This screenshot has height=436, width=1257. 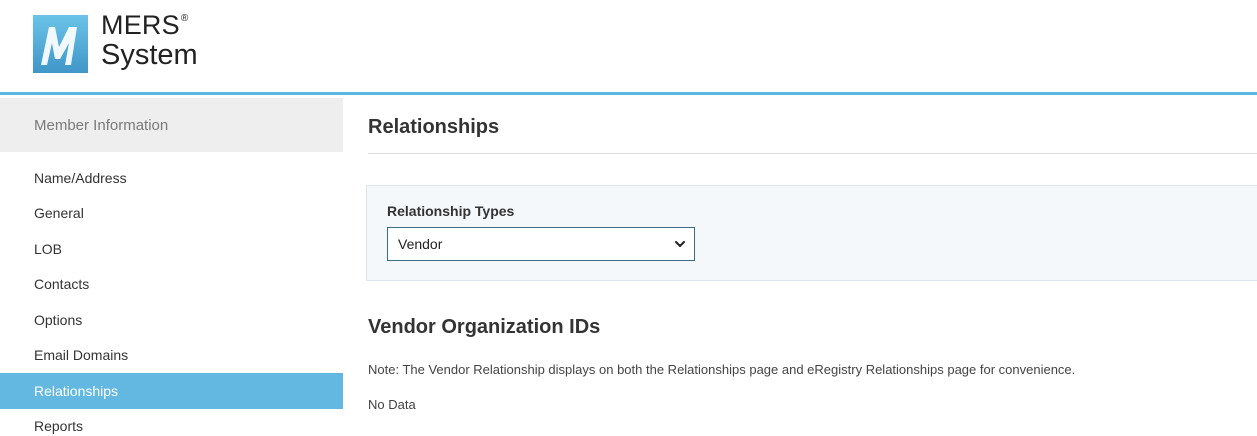 What do you see at coordinates (812, 153) in the screenshot?
I see `title-divider` at bounding box center [812, 153].